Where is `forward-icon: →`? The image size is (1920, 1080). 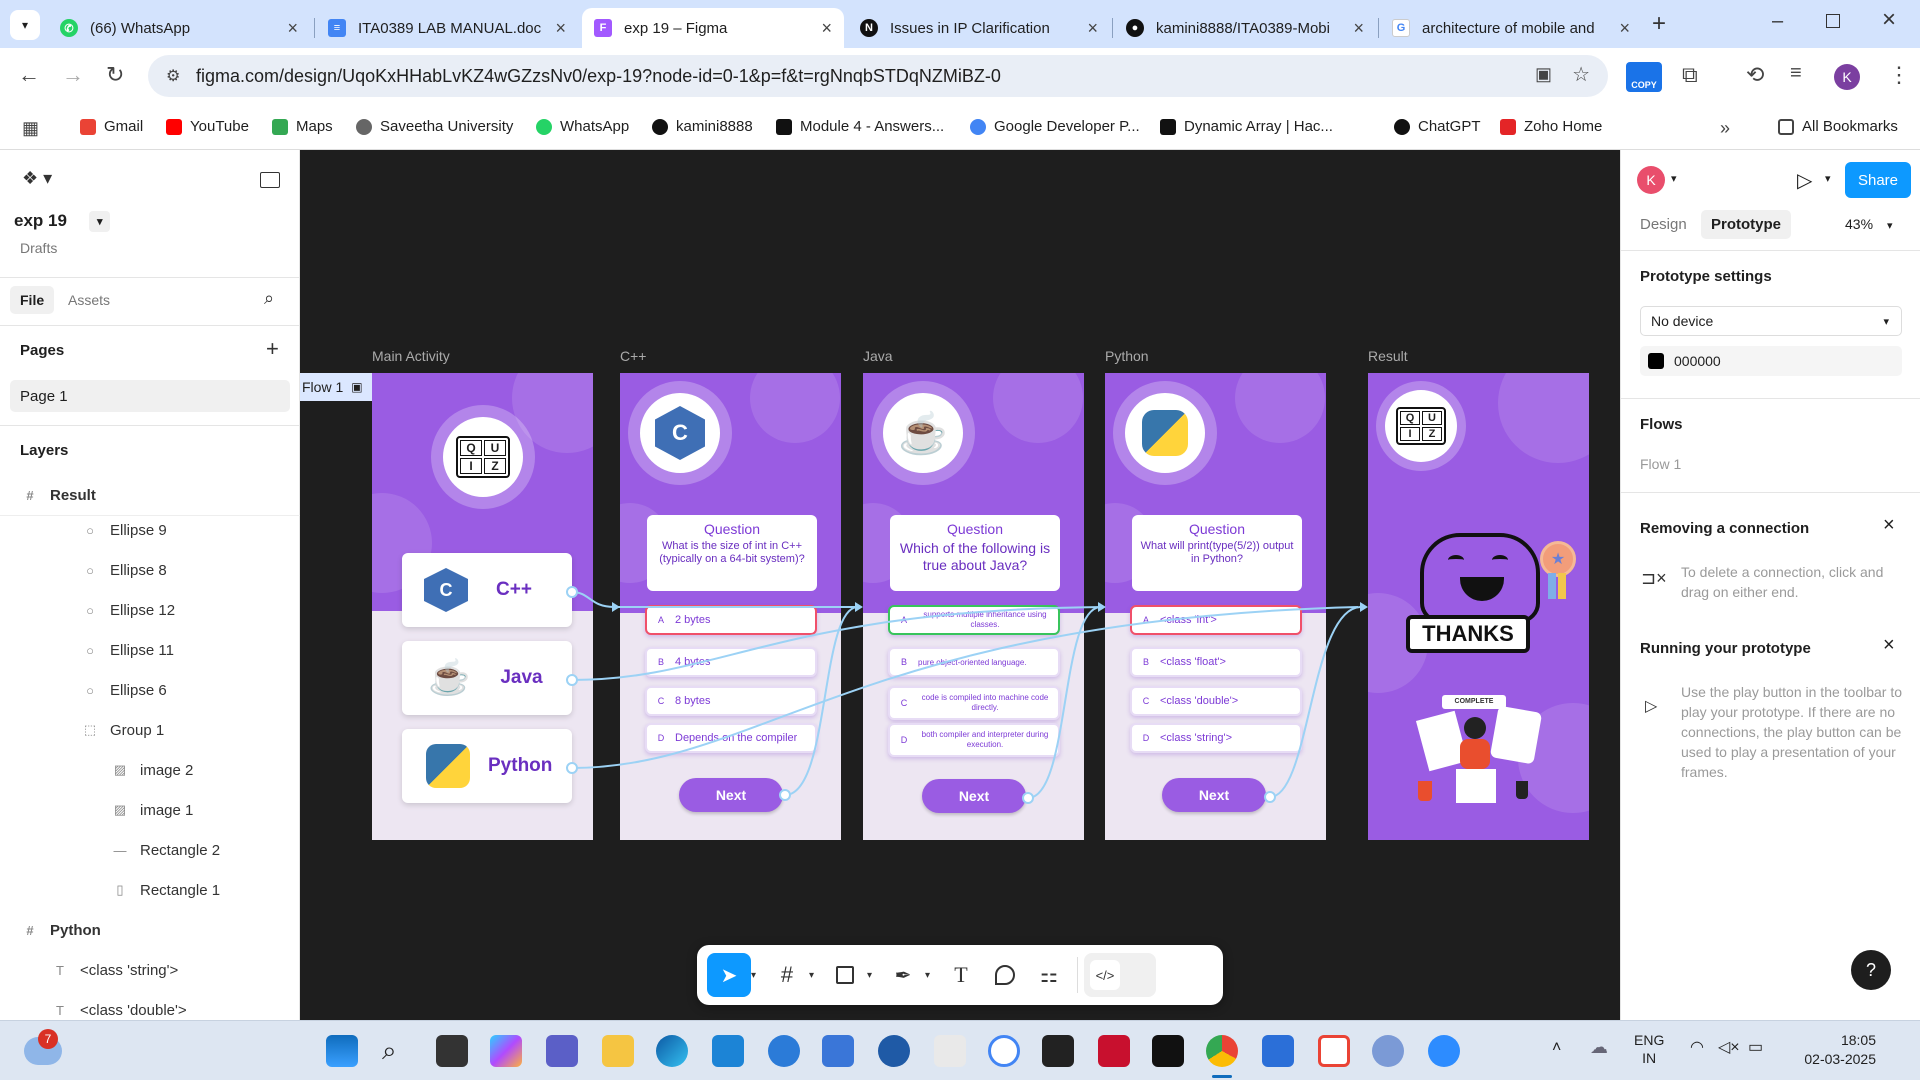
forward-icon: → is located at coordinates (73, 75).